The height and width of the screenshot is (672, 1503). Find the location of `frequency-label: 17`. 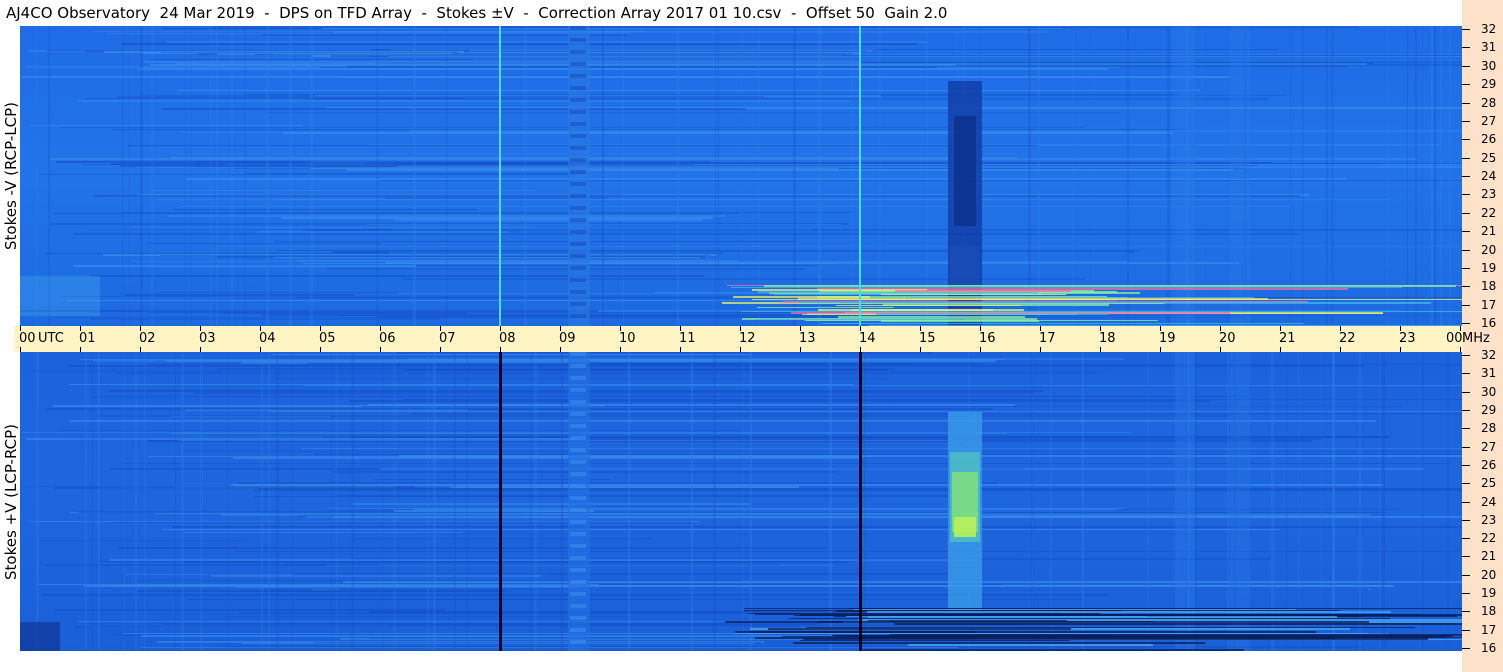

frequency-label: 17 is located at coordinates (1489, 305).